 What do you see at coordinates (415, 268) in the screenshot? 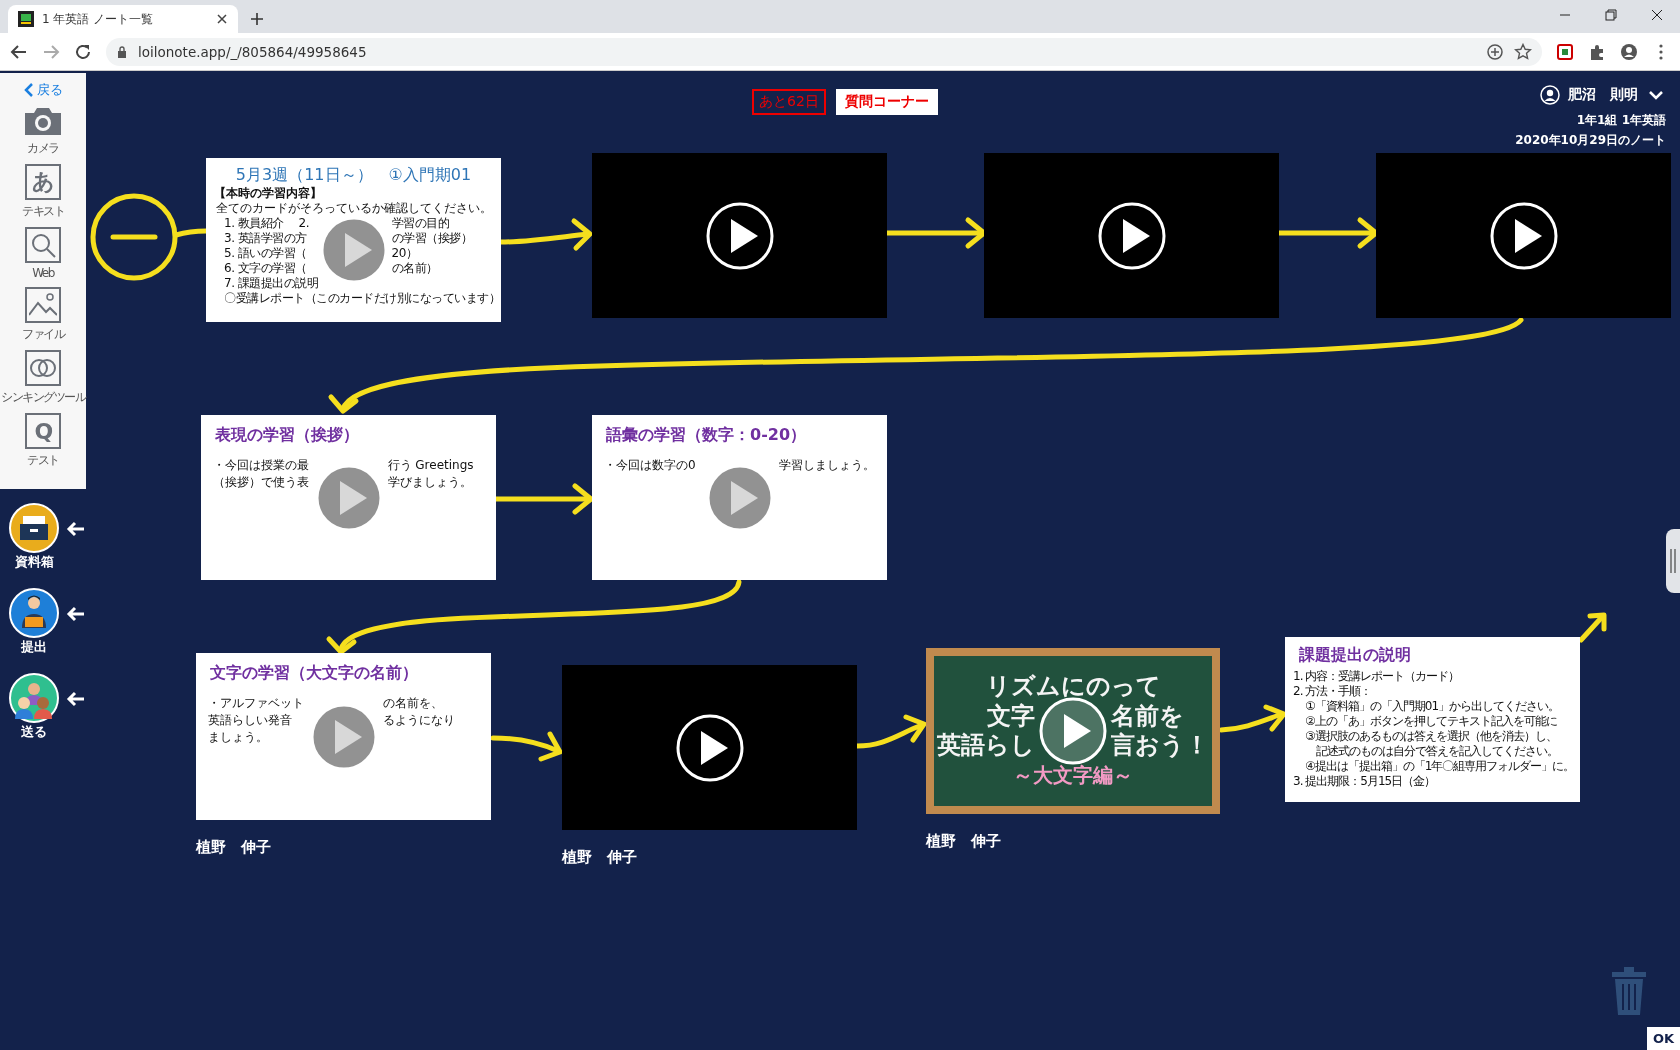
I see `slide-line: の名前）` at bounding box center [415, 268].